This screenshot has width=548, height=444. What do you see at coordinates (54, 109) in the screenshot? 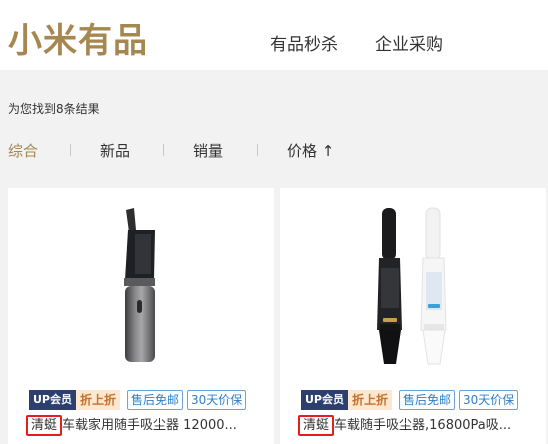
I see `search-result-count: 为您找到8条结果` at bounding box center [54, 109].